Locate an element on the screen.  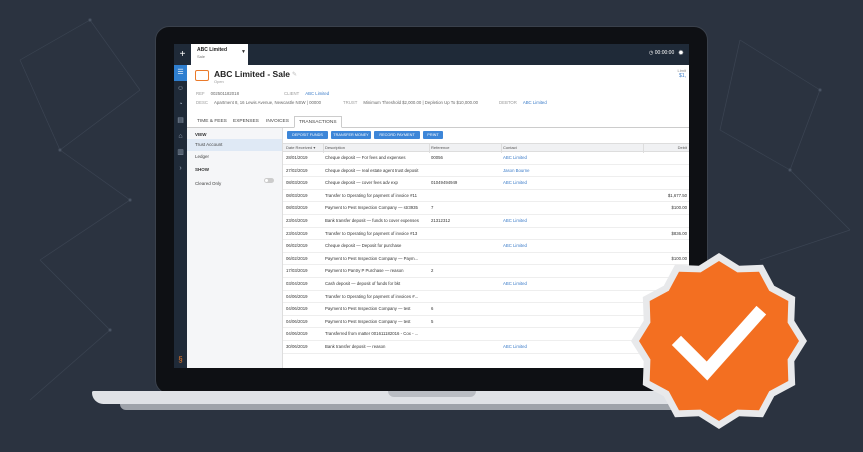
cell-reference: 6 is located at coordinates (432, 309).